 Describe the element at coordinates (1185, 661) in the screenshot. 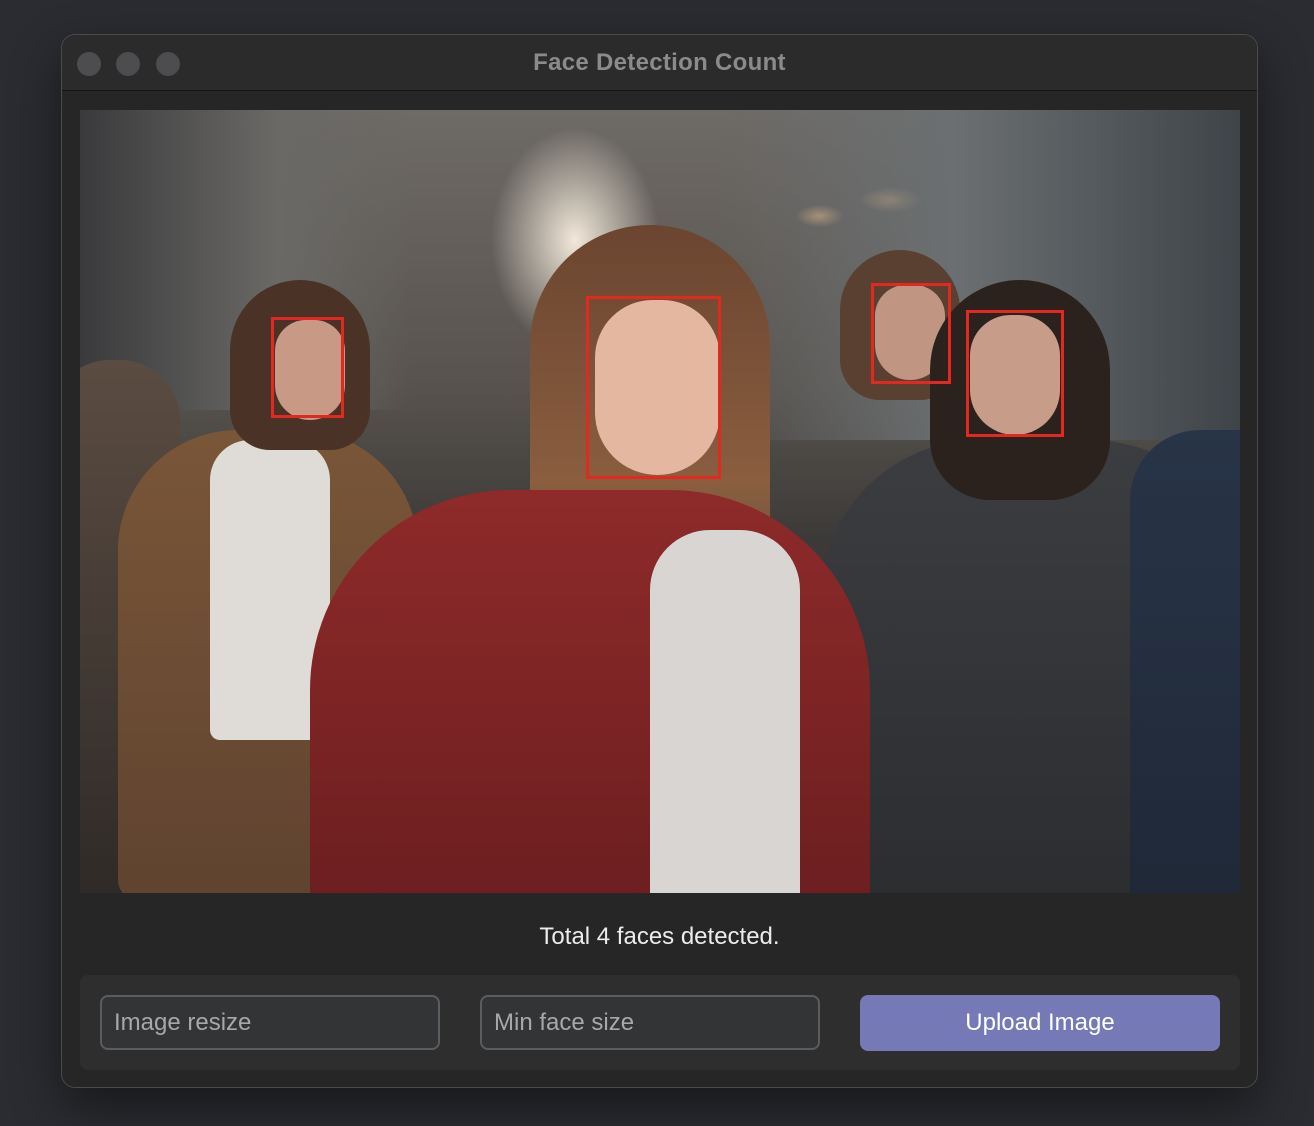

I see `person-far-right` at that location.